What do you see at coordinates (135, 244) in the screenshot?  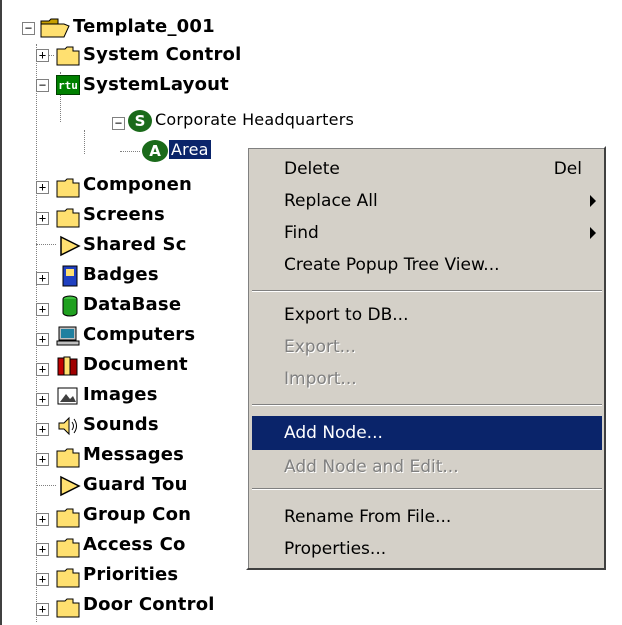 I see `tree-item-shared-screens: Shared Sc` at bounding box center [135, 244].